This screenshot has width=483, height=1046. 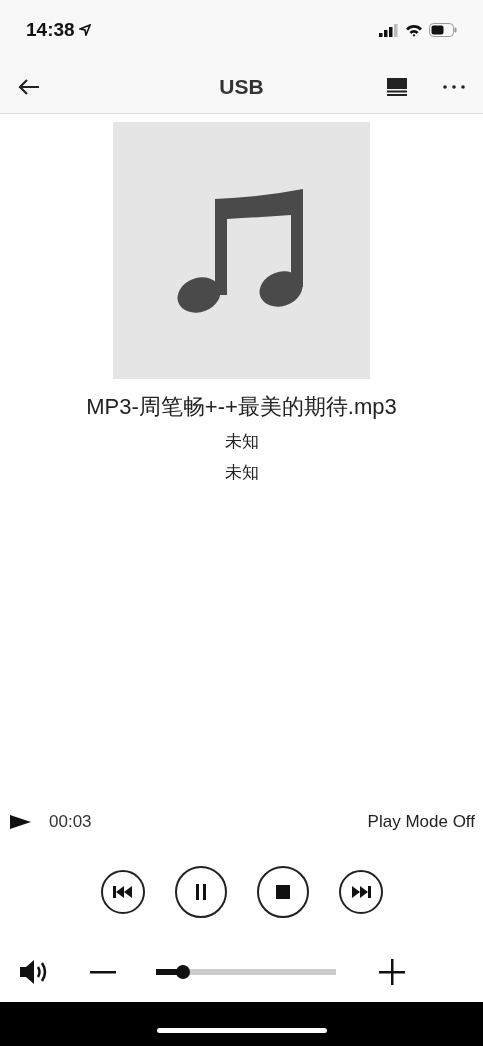 I want to click on battery-icon, so click(x=443, y=30).